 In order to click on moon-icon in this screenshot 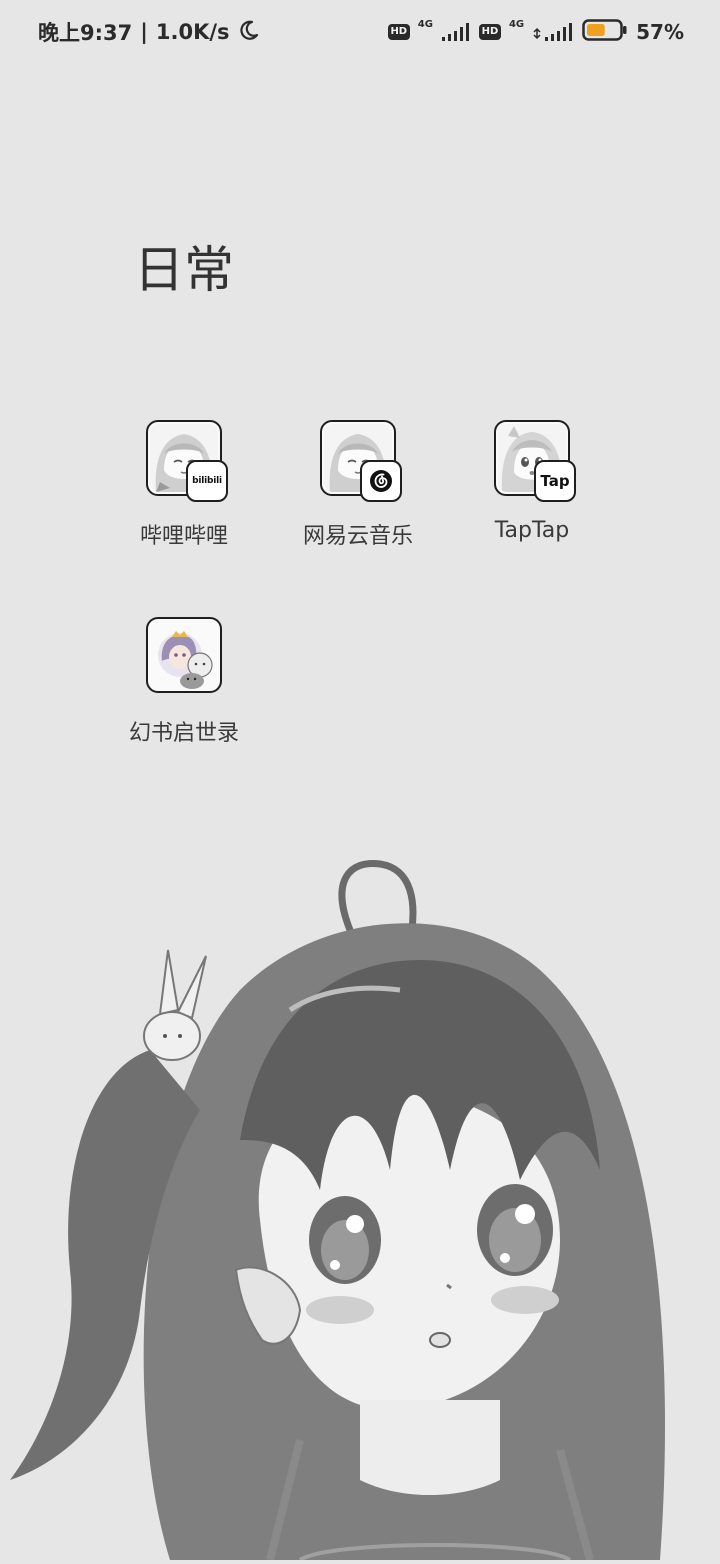, I will do `click(249, 32)`.